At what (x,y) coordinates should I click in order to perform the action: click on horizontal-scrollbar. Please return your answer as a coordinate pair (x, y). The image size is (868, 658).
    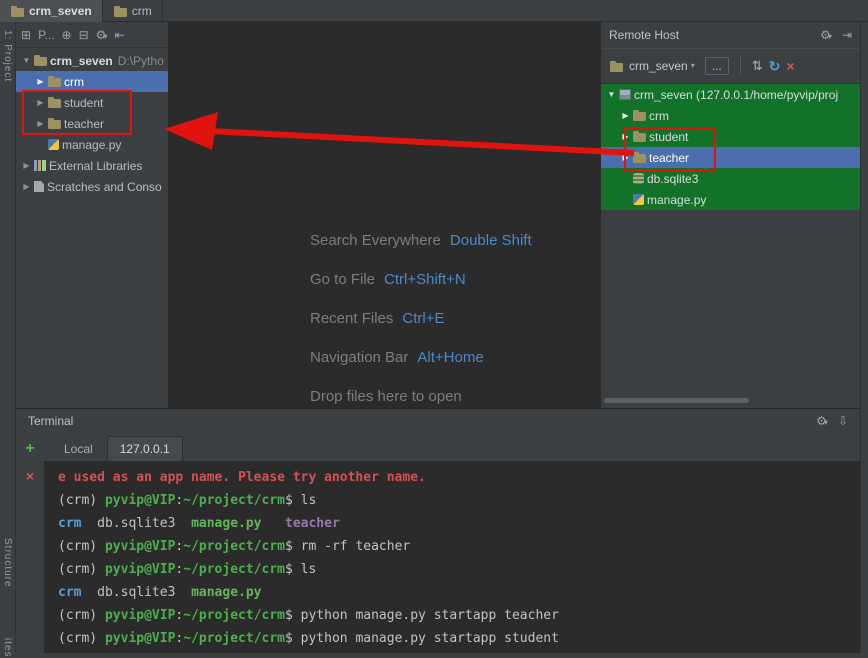
    Looking at the image, I should click on (676, 400).